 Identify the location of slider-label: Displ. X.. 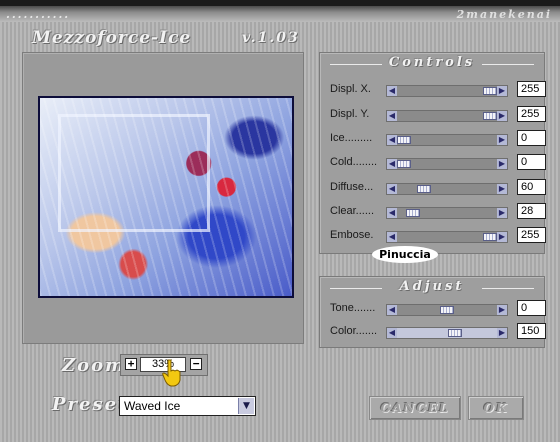
(350, 89).